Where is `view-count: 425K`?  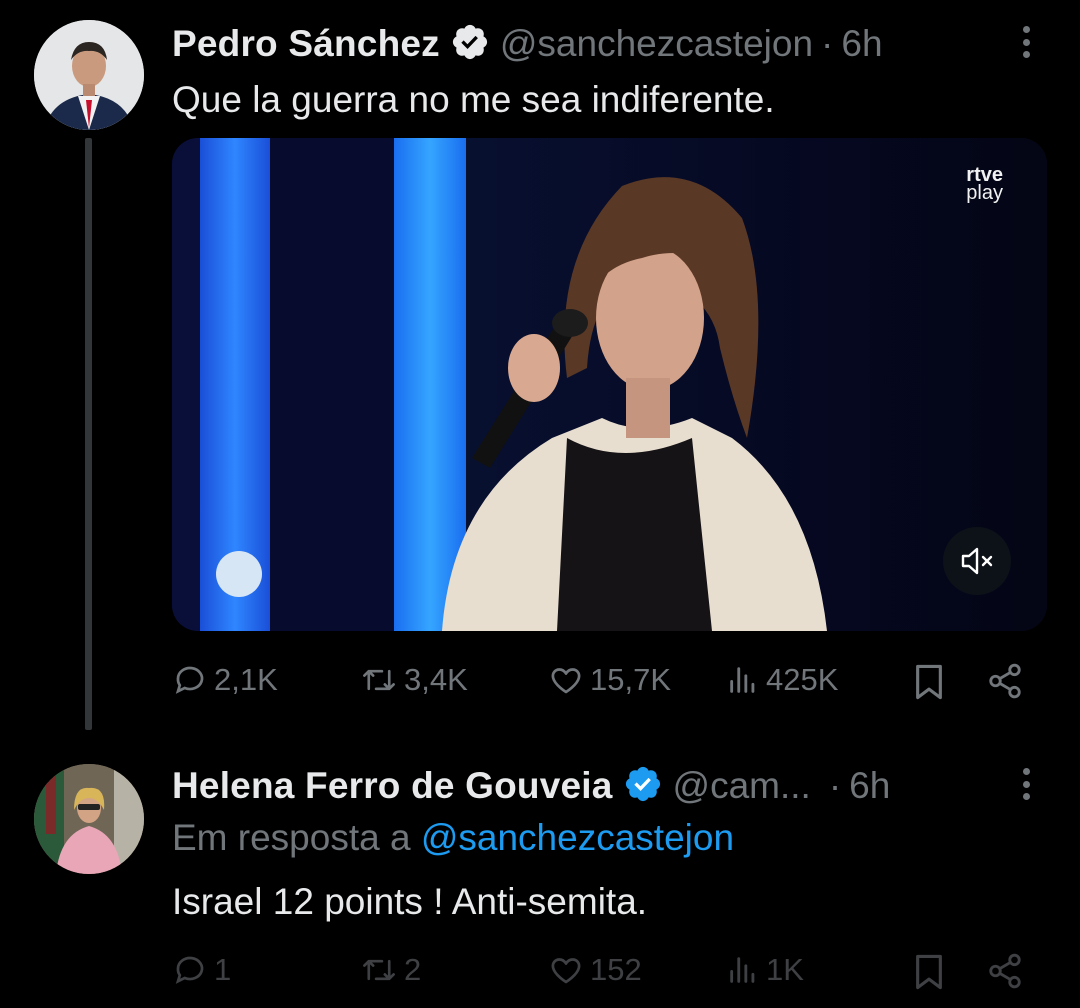
view-count: 425K is located at coordinates (802, 679).